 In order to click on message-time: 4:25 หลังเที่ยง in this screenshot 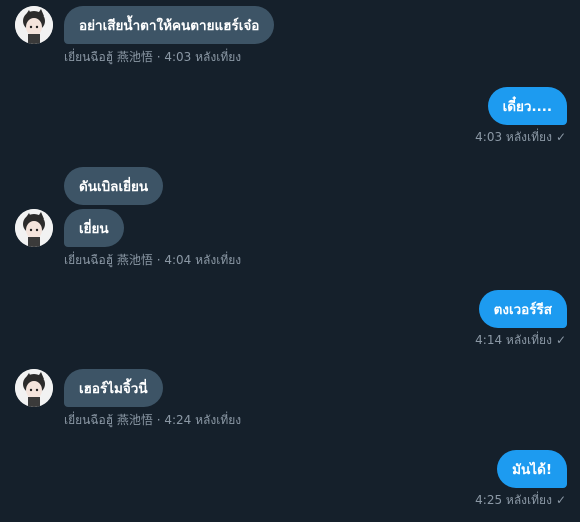, I will do `click(513, 500)`.